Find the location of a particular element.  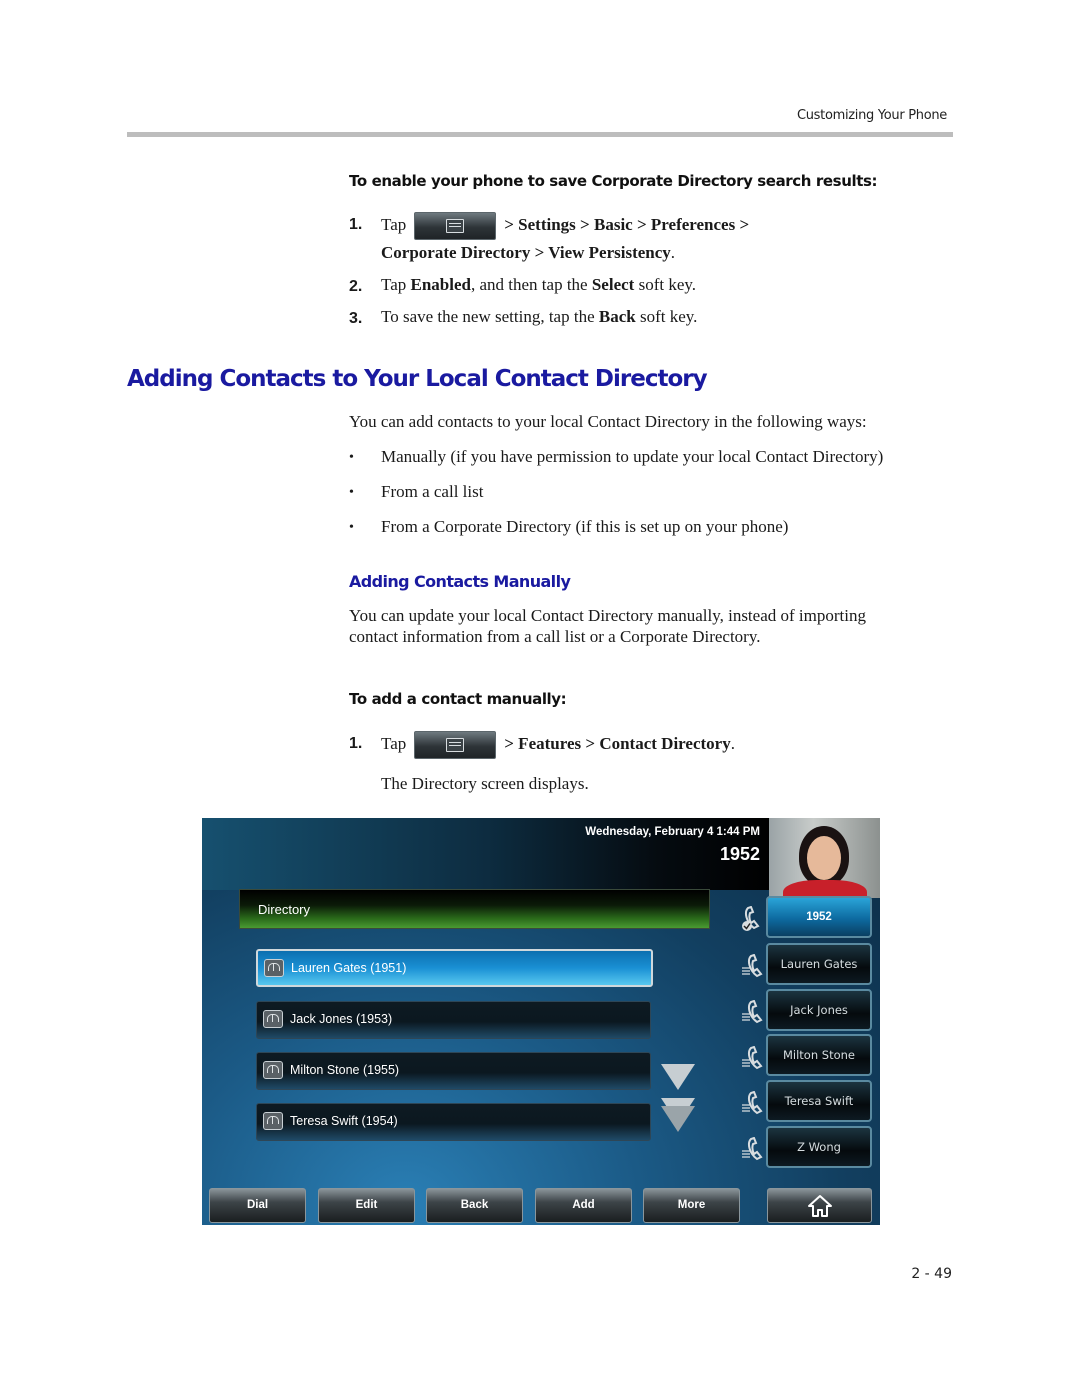

menu-path: > Settings > Basic > Preferences > is located at coordinates (627, 224).